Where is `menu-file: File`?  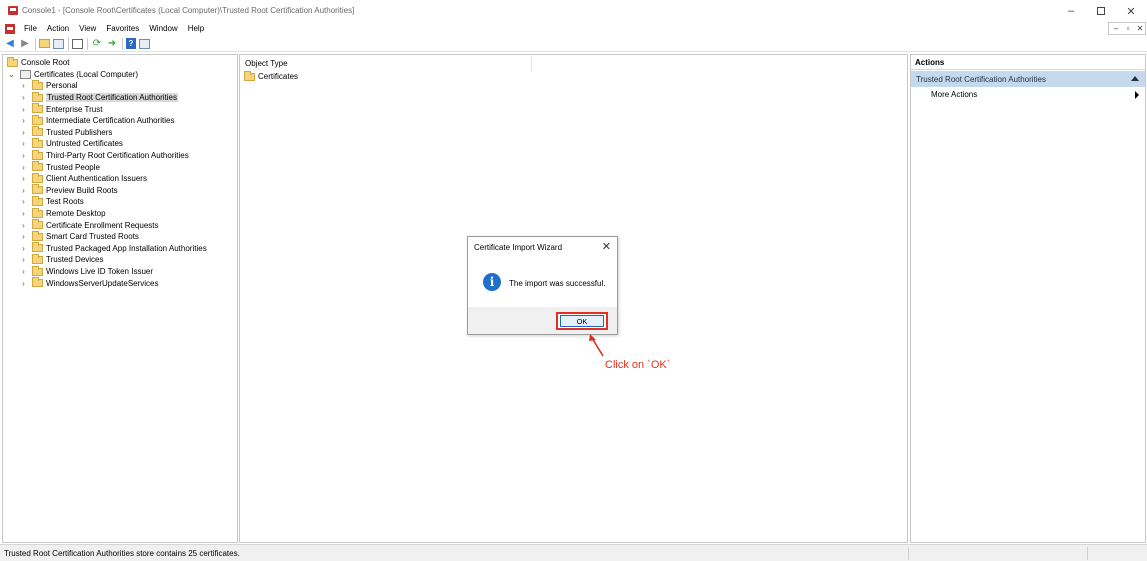 menu-file: File is located at coordinates (30, 28).